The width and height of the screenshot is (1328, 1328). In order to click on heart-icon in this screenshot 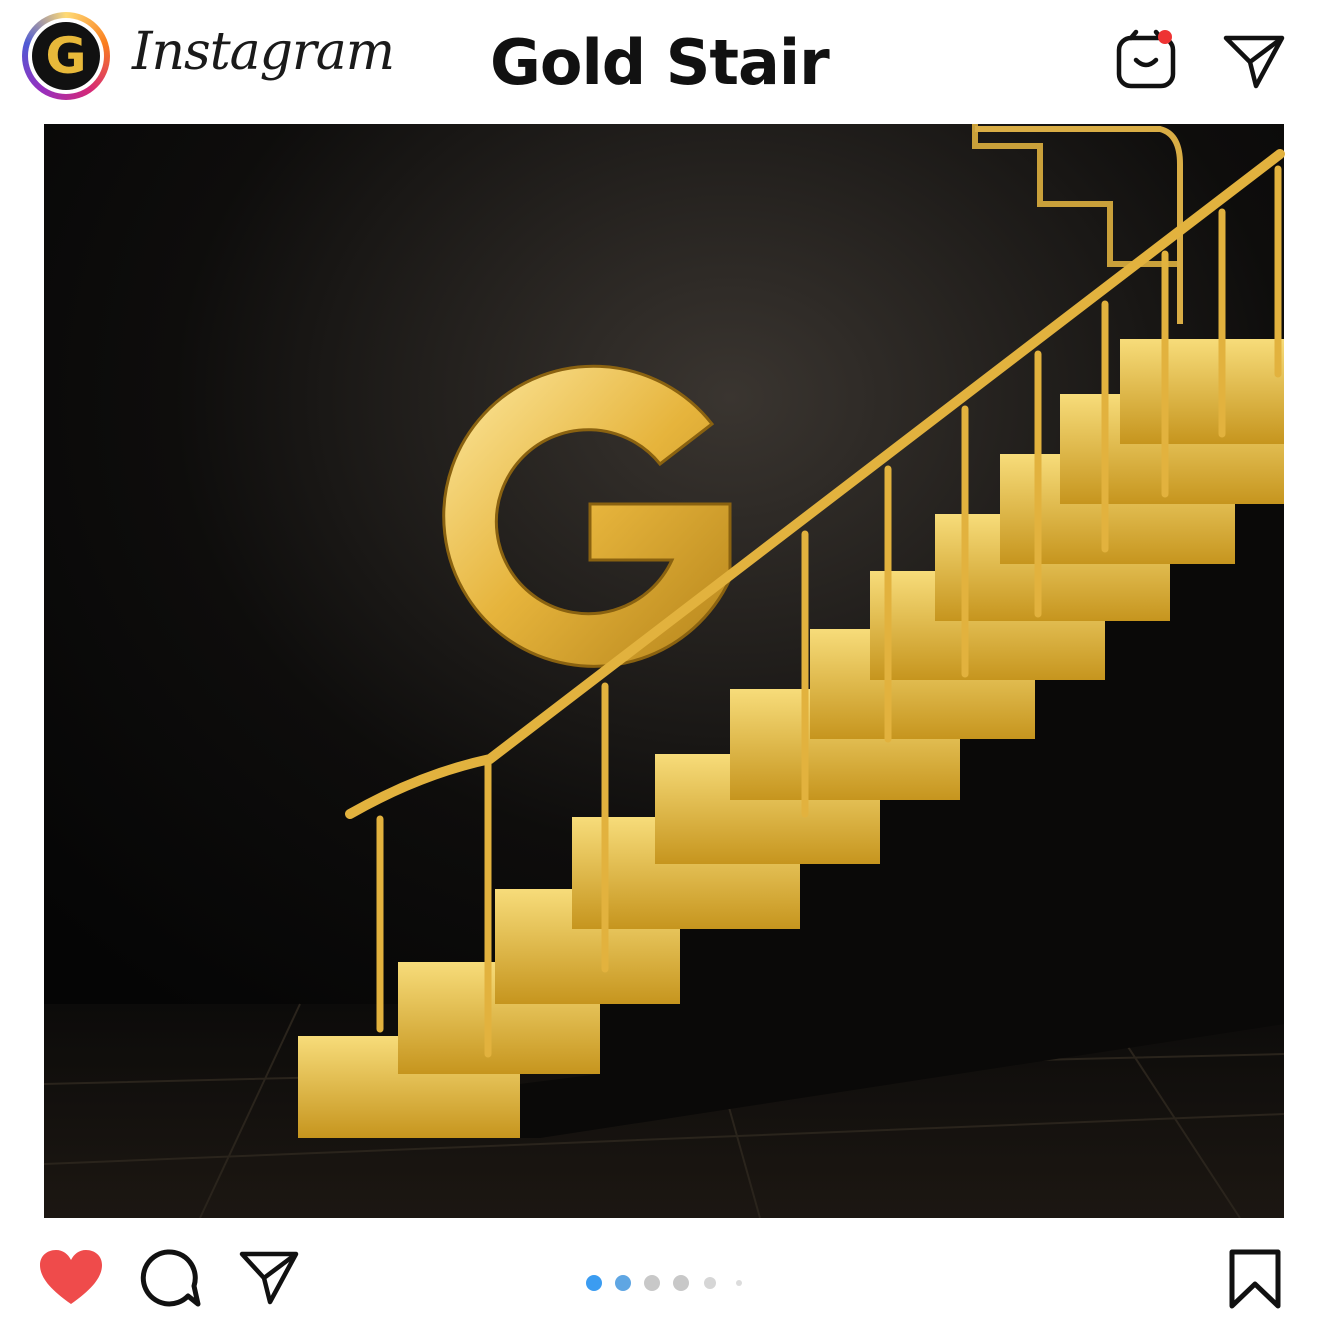, I will do `click(71, 1278)`.